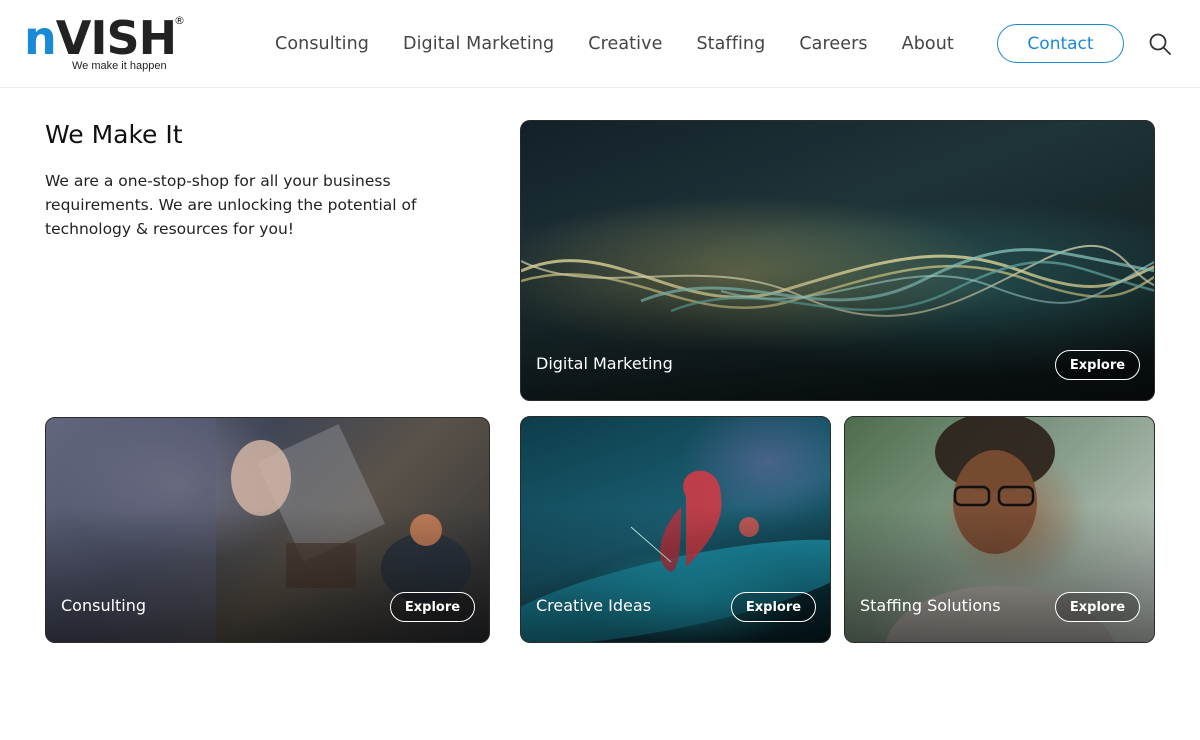  What do you see at coordinates (1160, 44) in the screenshot?
I see `search-icon` at bounding box center [1160, 44].